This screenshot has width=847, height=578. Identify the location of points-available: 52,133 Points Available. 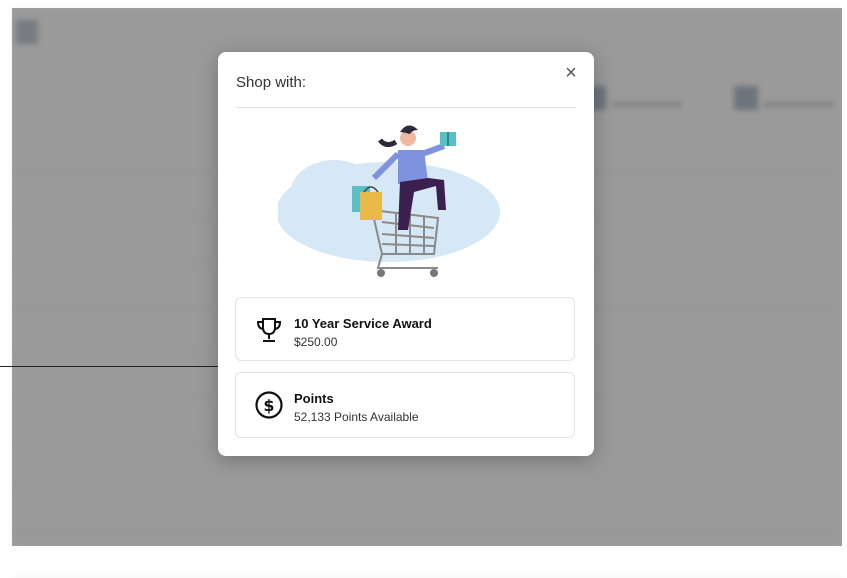
(356, 417).